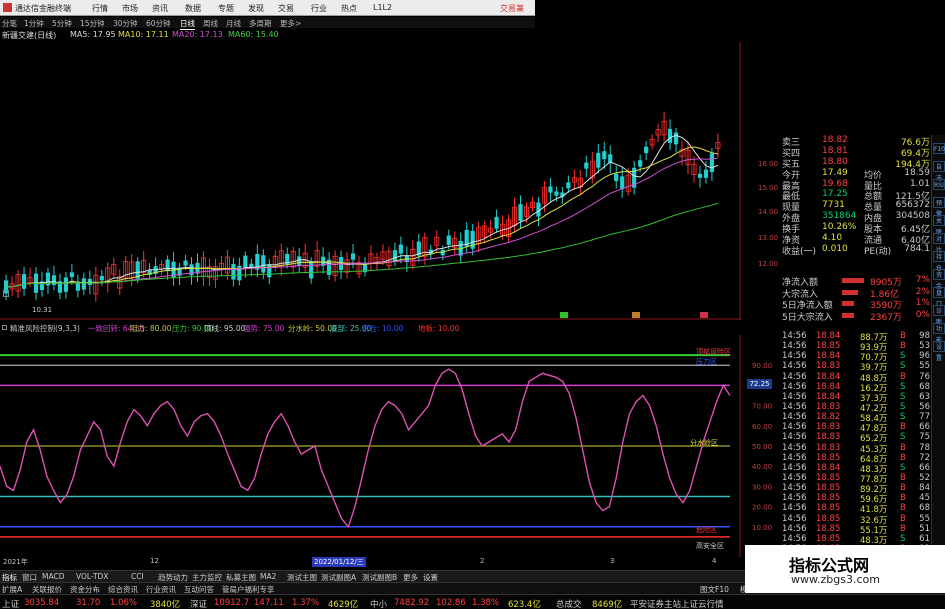 This screenshot has height=609, width=945. I want to click on sidebar-icon-4: 关联, so click(939, 225).